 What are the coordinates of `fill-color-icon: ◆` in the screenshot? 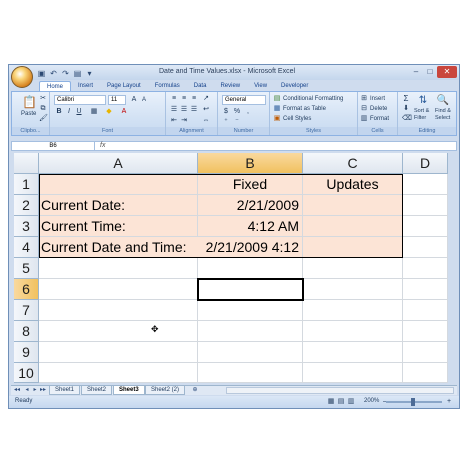 It's located at (109, 112).